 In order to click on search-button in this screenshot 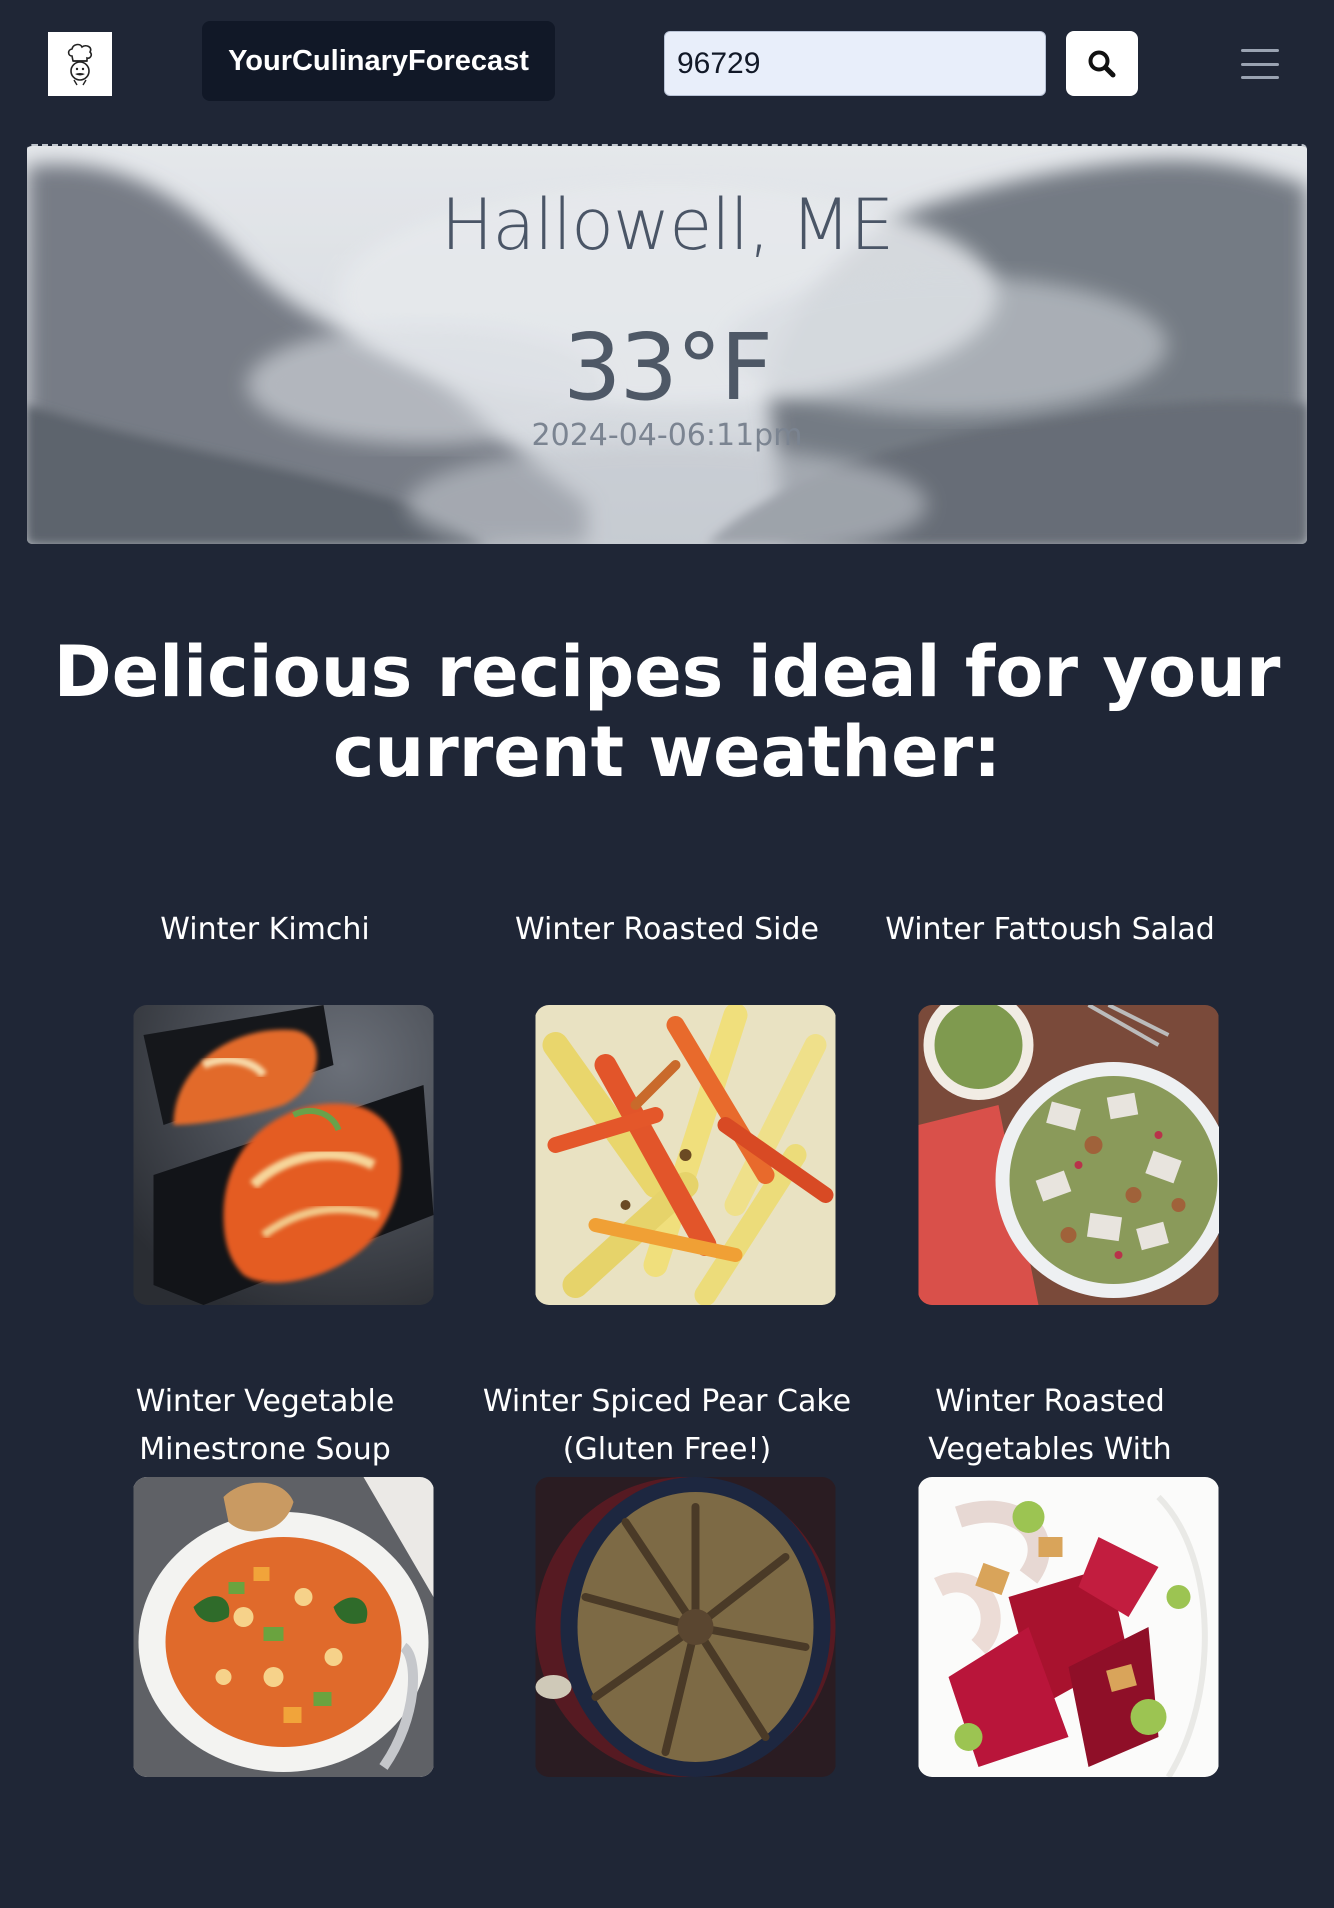, I will do `click(1102, 63)`.